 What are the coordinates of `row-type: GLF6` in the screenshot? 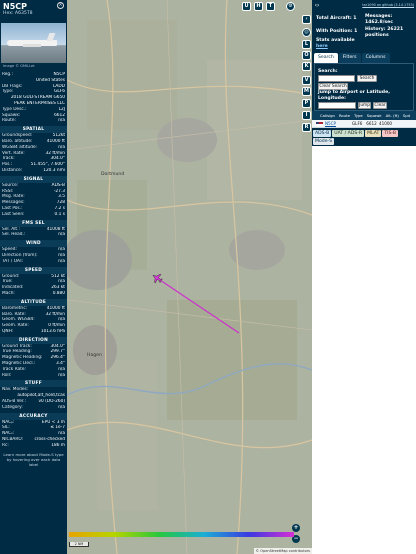 It's located at (357, 123).